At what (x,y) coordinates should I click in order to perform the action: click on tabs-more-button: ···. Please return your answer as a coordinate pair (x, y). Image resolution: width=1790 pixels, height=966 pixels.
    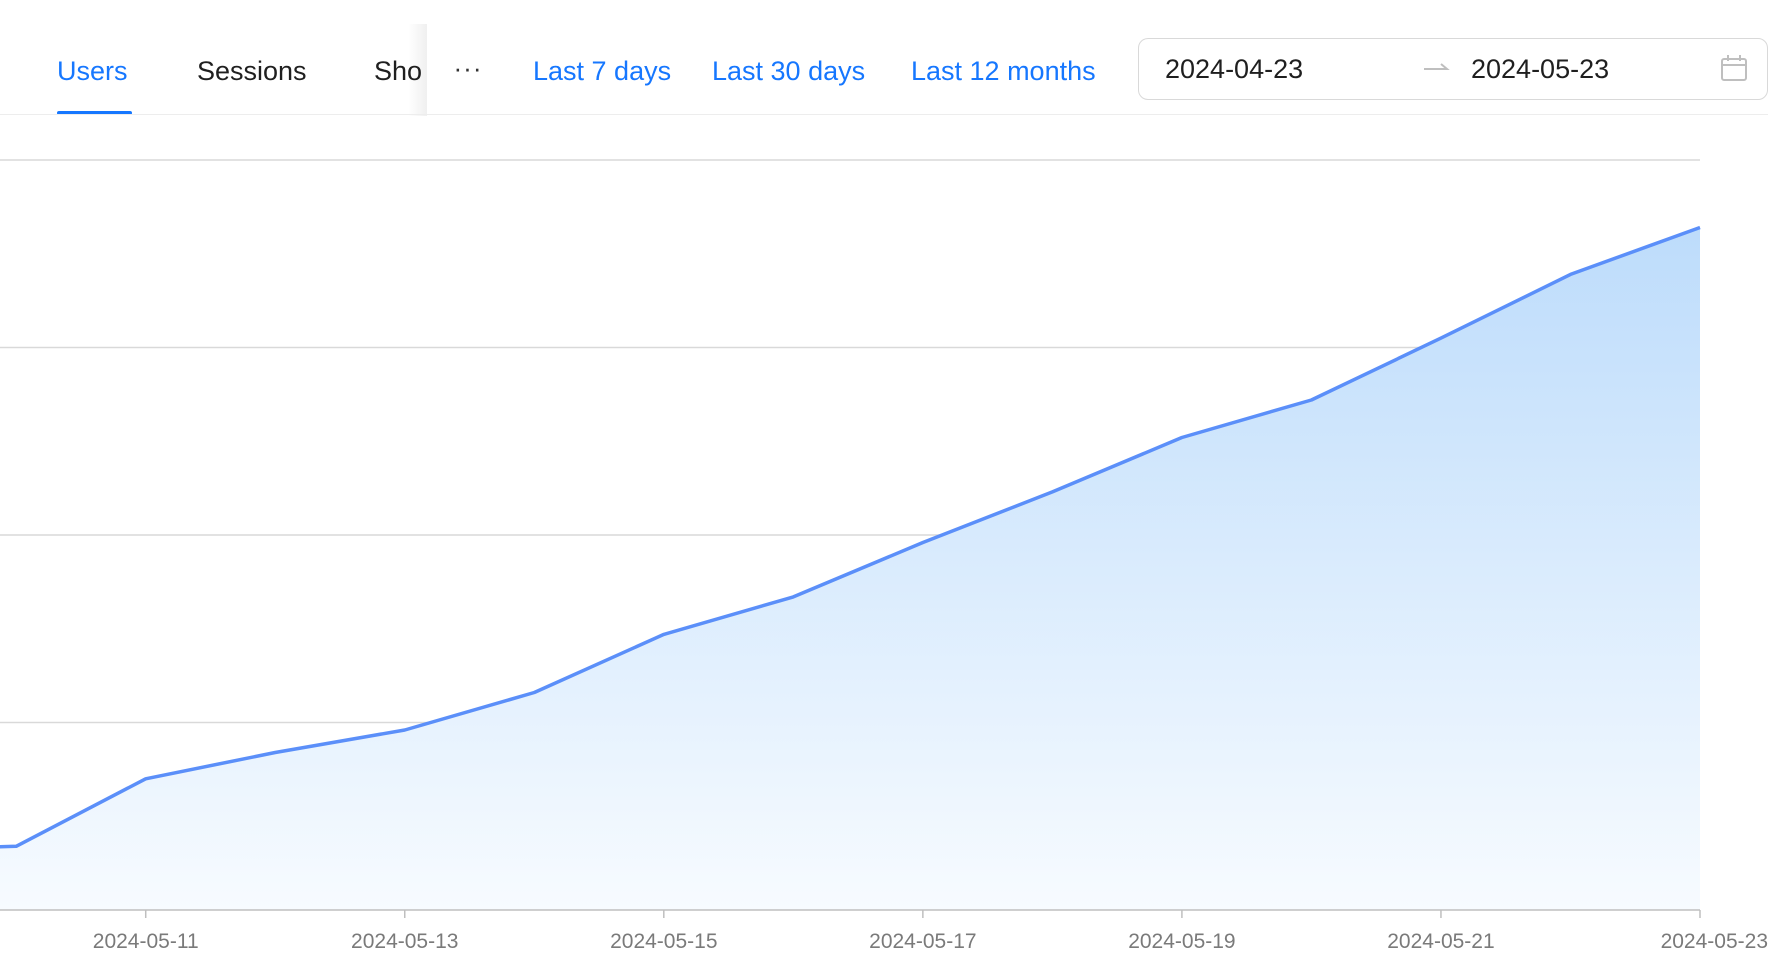
    Looking at the image, I should click on (468, 71).